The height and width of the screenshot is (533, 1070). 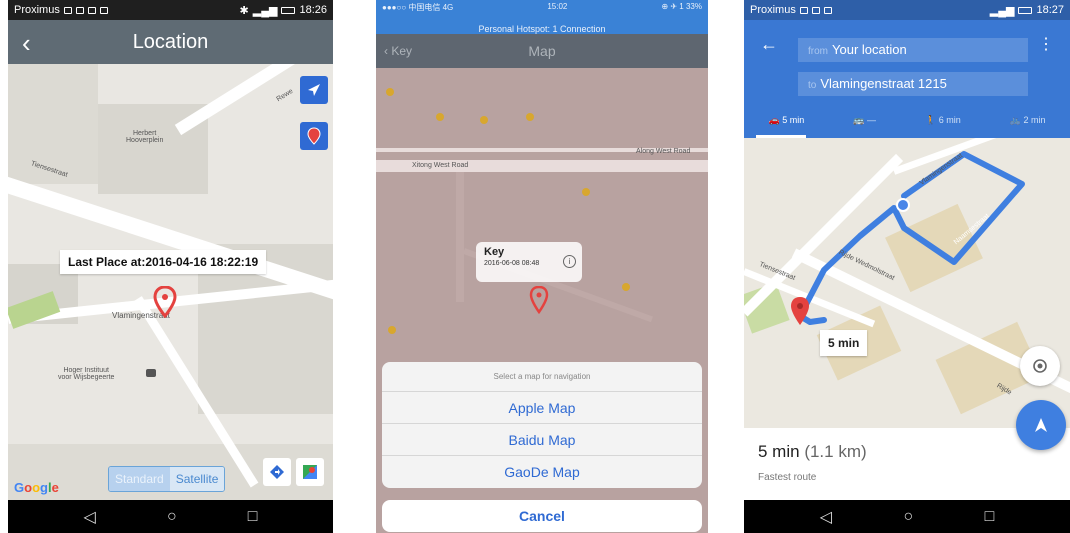 What do you see at coordinates (869, 49) in the screenshot?
I see `from-value: Your location` at bounding box center [869, 49].